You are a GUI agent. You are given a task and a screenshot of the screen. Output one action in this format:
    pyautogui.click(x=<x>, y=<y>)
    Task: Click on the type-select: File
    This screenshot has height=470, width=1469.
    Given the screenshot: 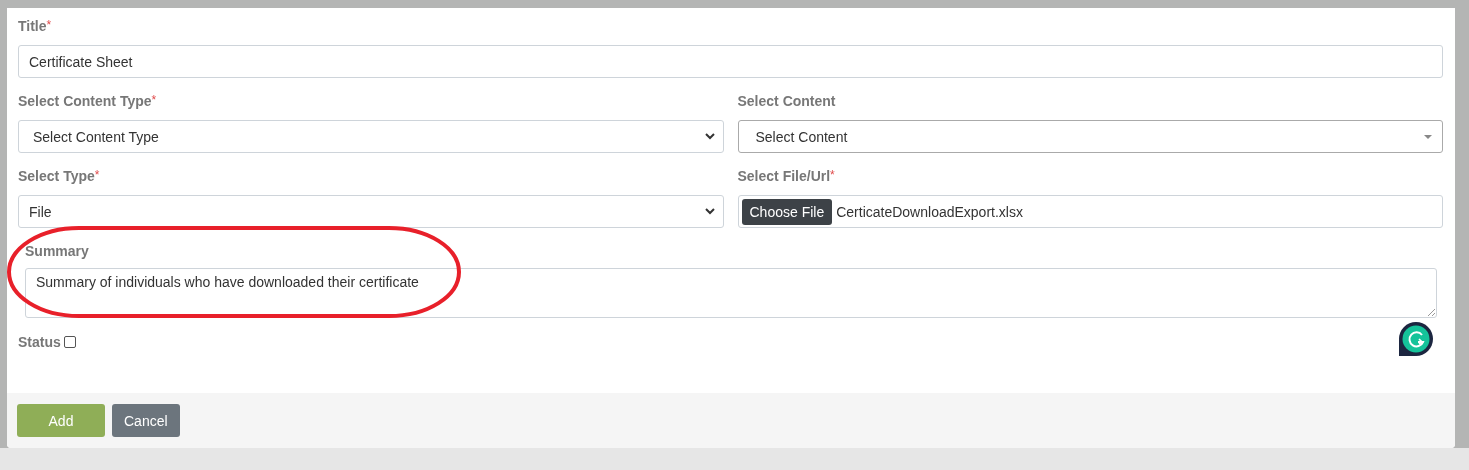 What is the action you would take?
    pyautogui.click(x=371, y=211)
    